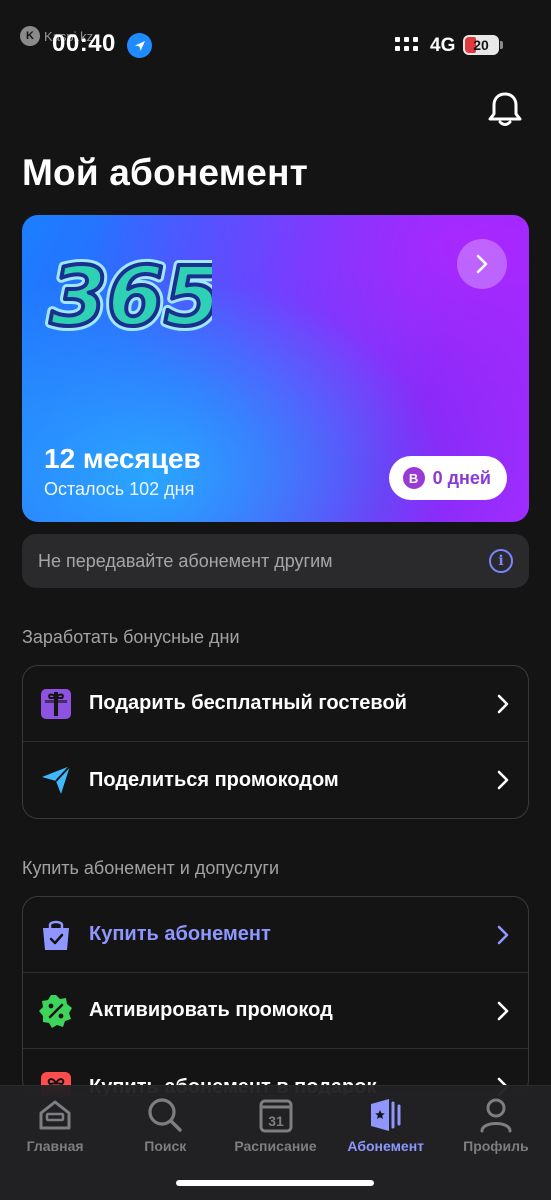 Image resolution: width=551 pixels, height=1200 pixels. Describe the element at coordinates (461, 477) in the screenshot. I see `bonus-days-label: 0 дней` at that location.